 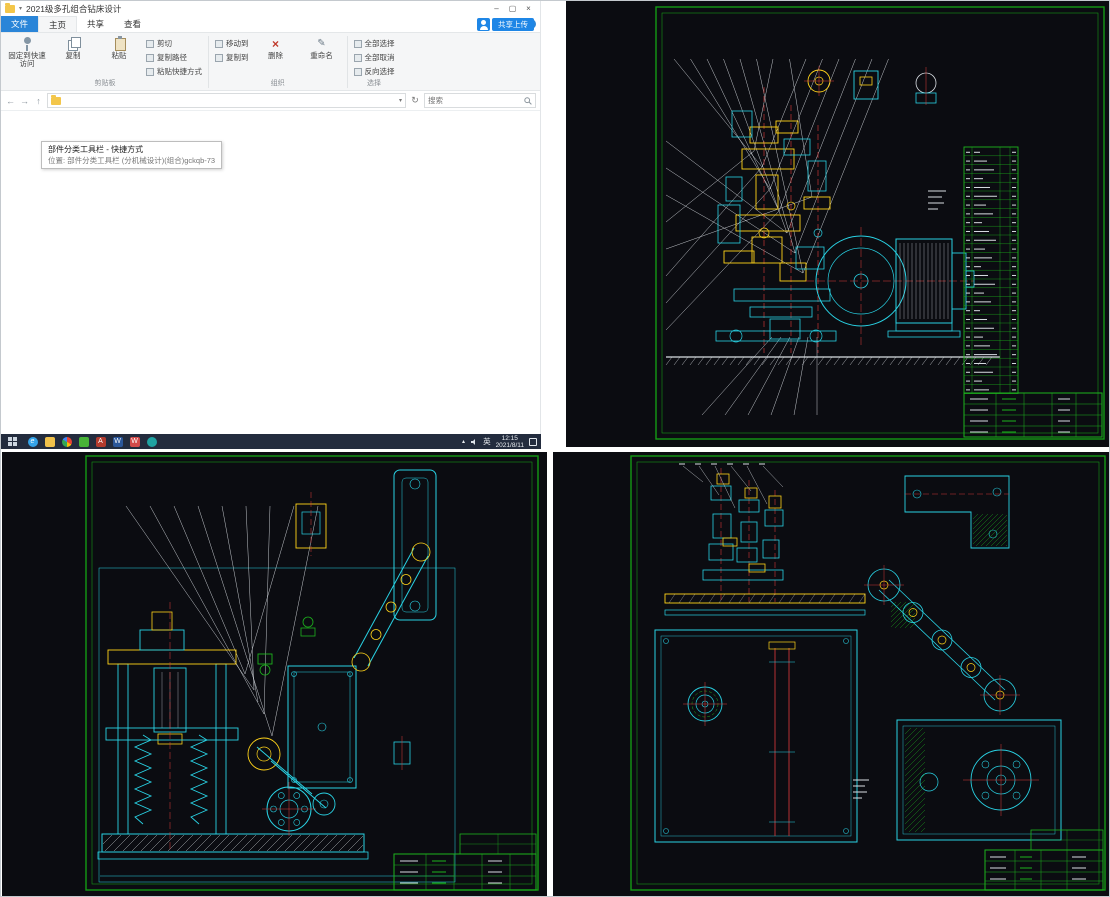 I want to click on paste-shortcut-button: 粘贴快捷方式, so click(x=174, y=71).